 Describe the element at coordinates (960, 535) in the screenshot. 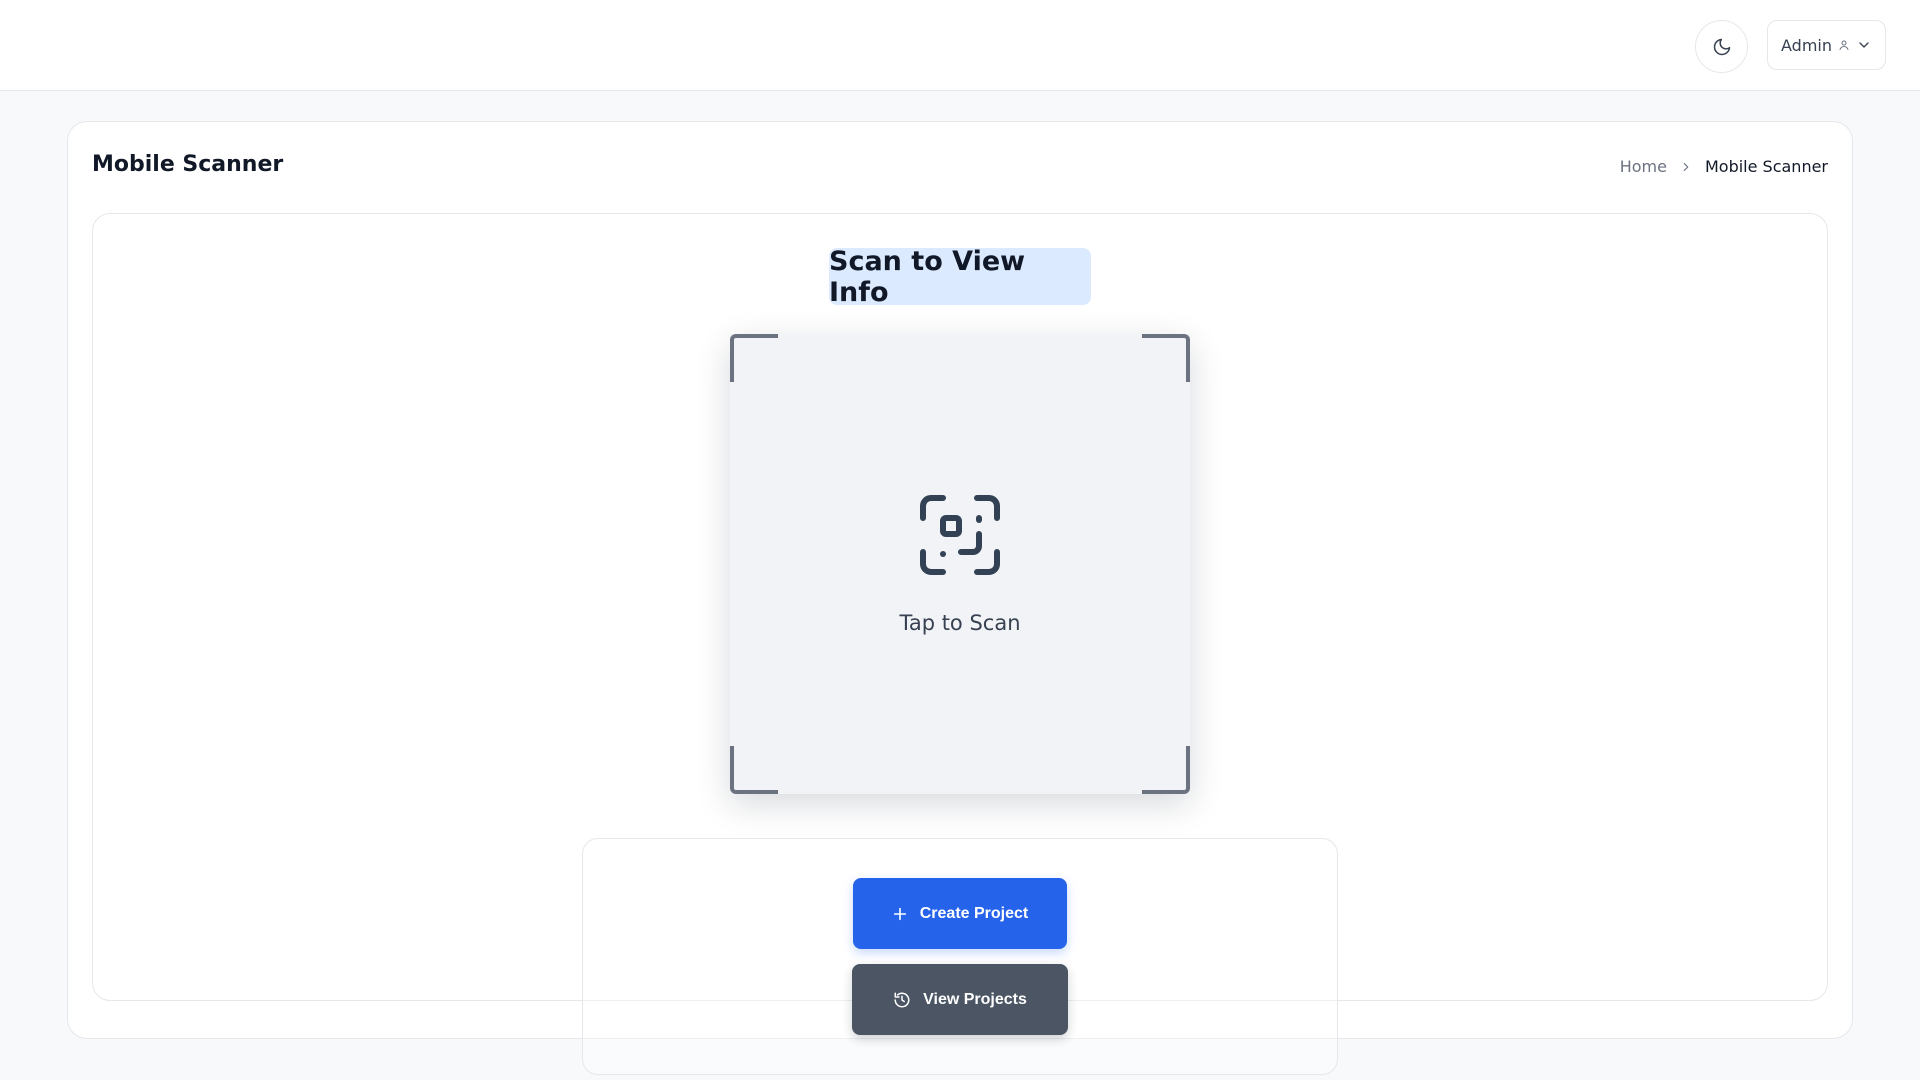

I see `scan-icon` at that location.